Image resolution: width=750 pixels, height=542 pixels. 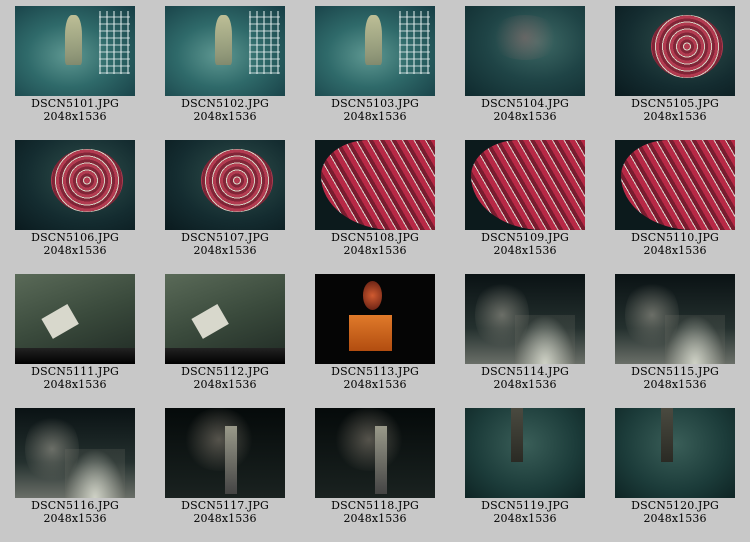 I want to click on thumbnail-filename: DSCN5120.JPG, so click(x=675, y=505).